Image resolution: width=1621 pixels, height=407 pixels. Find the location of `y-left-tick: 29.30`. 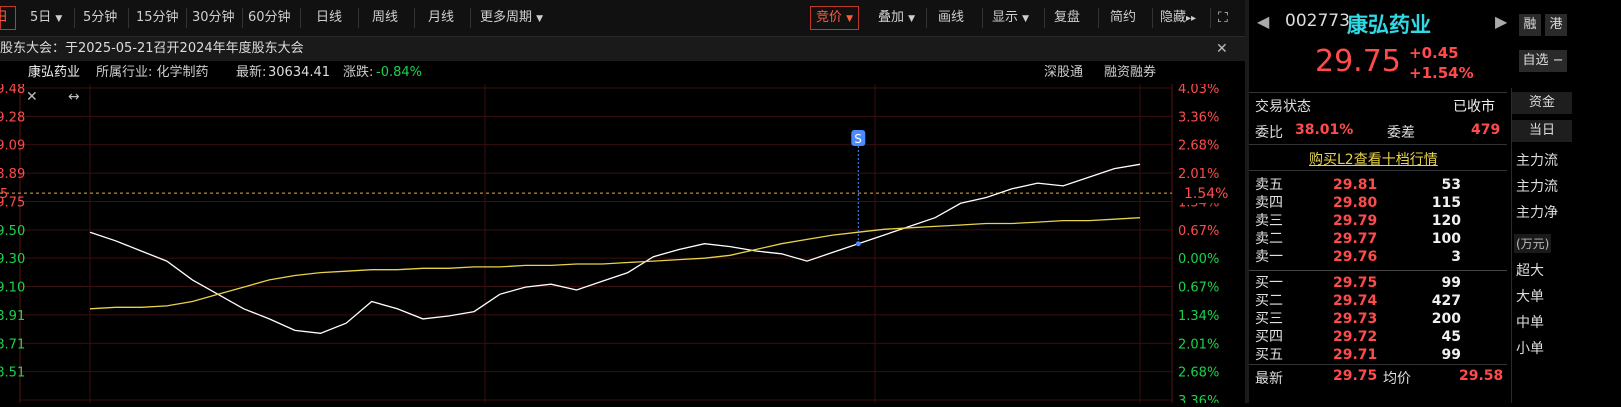

y-left-tick: 29.30 is located at coordinates (12, 259).